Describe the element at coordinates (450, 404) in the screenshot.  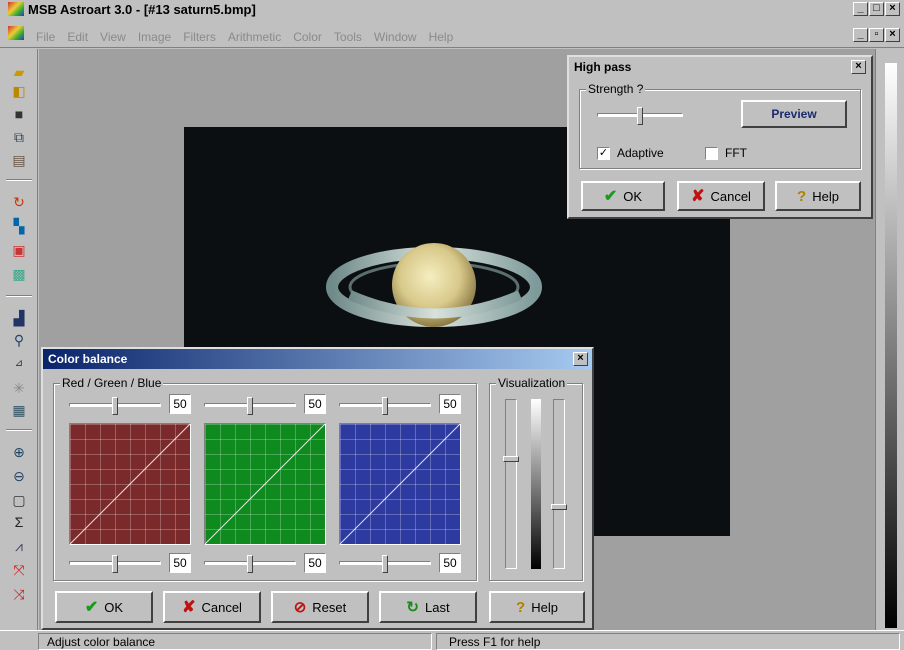
I see `blue-top-value: 50` at that location.